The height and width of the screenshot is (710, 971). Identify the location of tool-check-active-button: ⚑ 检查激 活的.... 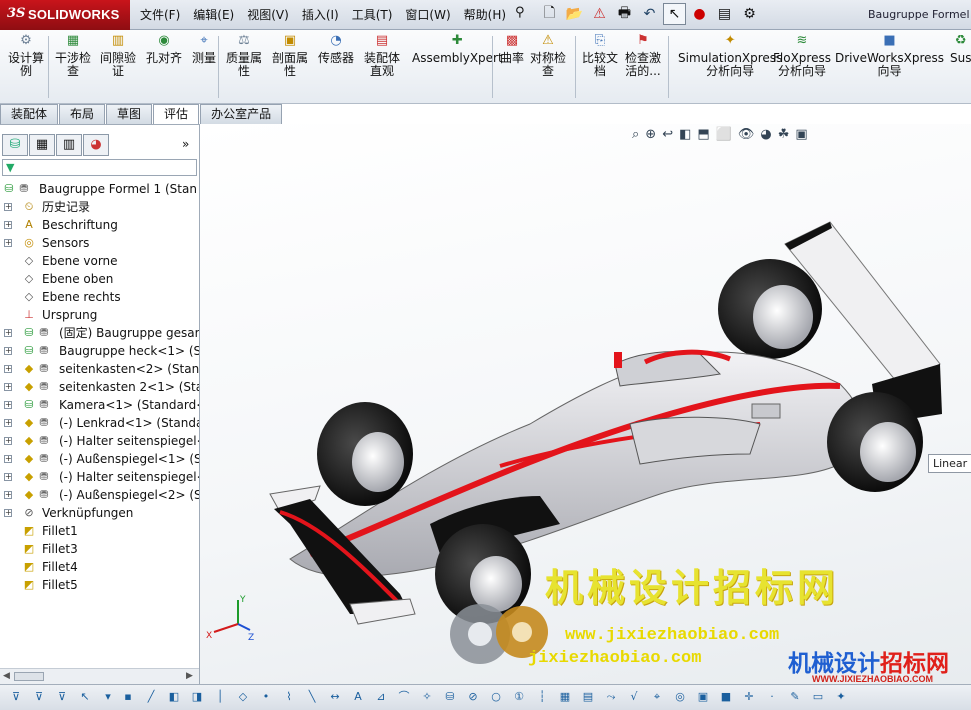
(643, 55).